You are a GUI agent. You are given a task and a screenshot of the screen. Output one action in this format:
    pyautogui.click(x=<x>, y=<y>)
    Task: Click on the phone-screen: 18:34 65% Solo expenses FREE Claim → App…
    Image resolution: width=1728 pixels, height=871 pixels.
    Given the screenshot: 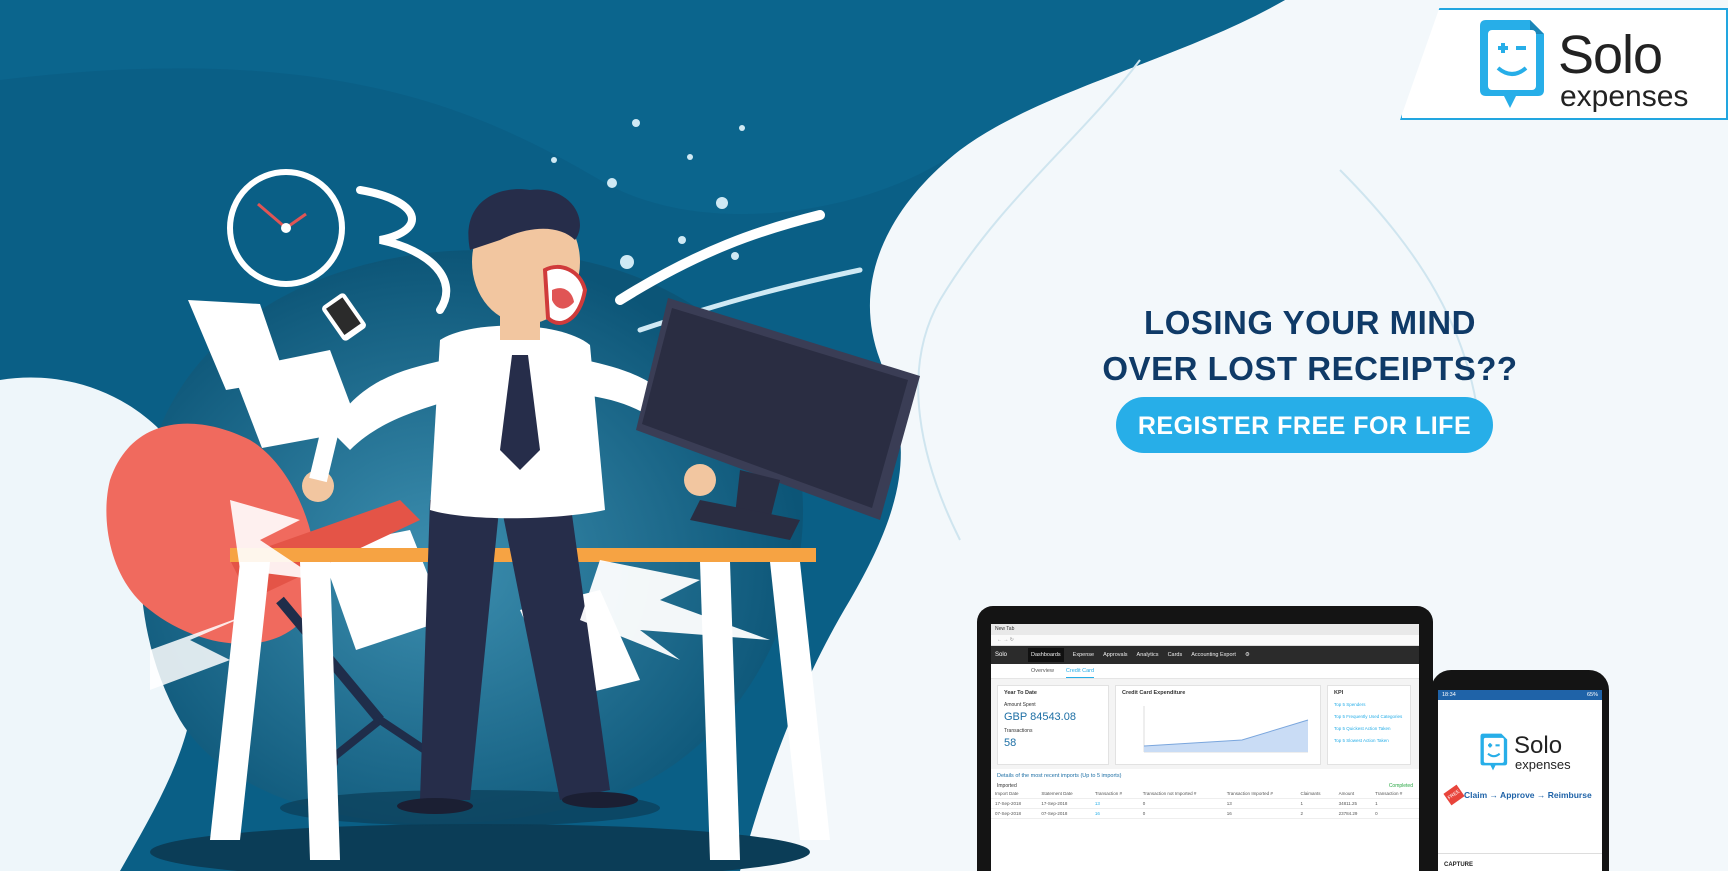 What is the action you would take?
    pyautogui.click(x=1520, y=780)
    